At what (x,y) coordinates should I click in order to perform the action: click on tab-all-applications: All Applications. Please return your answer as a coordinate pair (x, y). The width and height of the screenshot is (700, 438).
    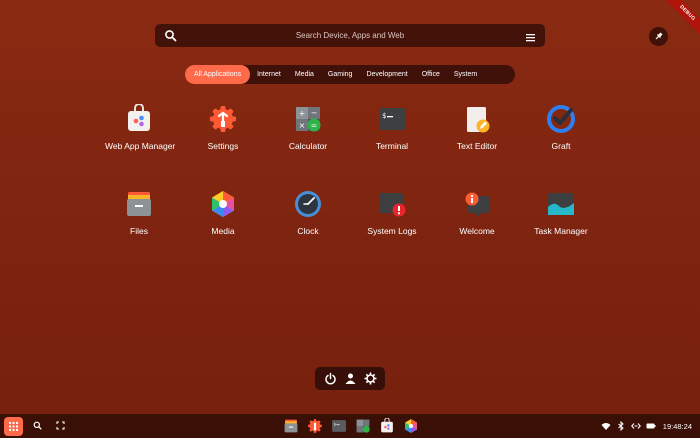
    Looking at the image, I should click on (218, 74).